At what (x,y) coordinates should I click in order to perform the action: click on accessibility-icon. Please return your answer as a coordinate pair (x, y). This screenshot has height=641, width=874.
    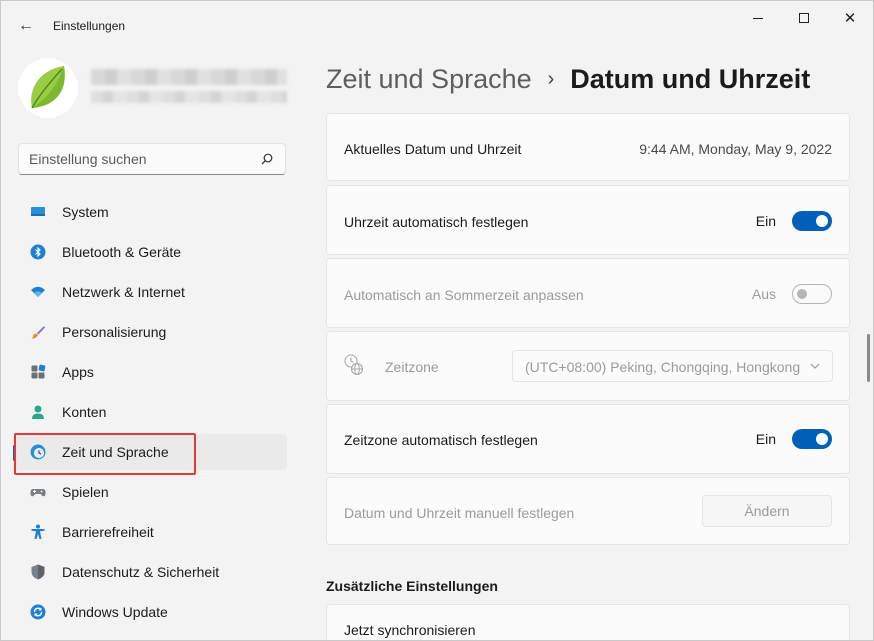
    Looking at the image, I should click on (38, 531).